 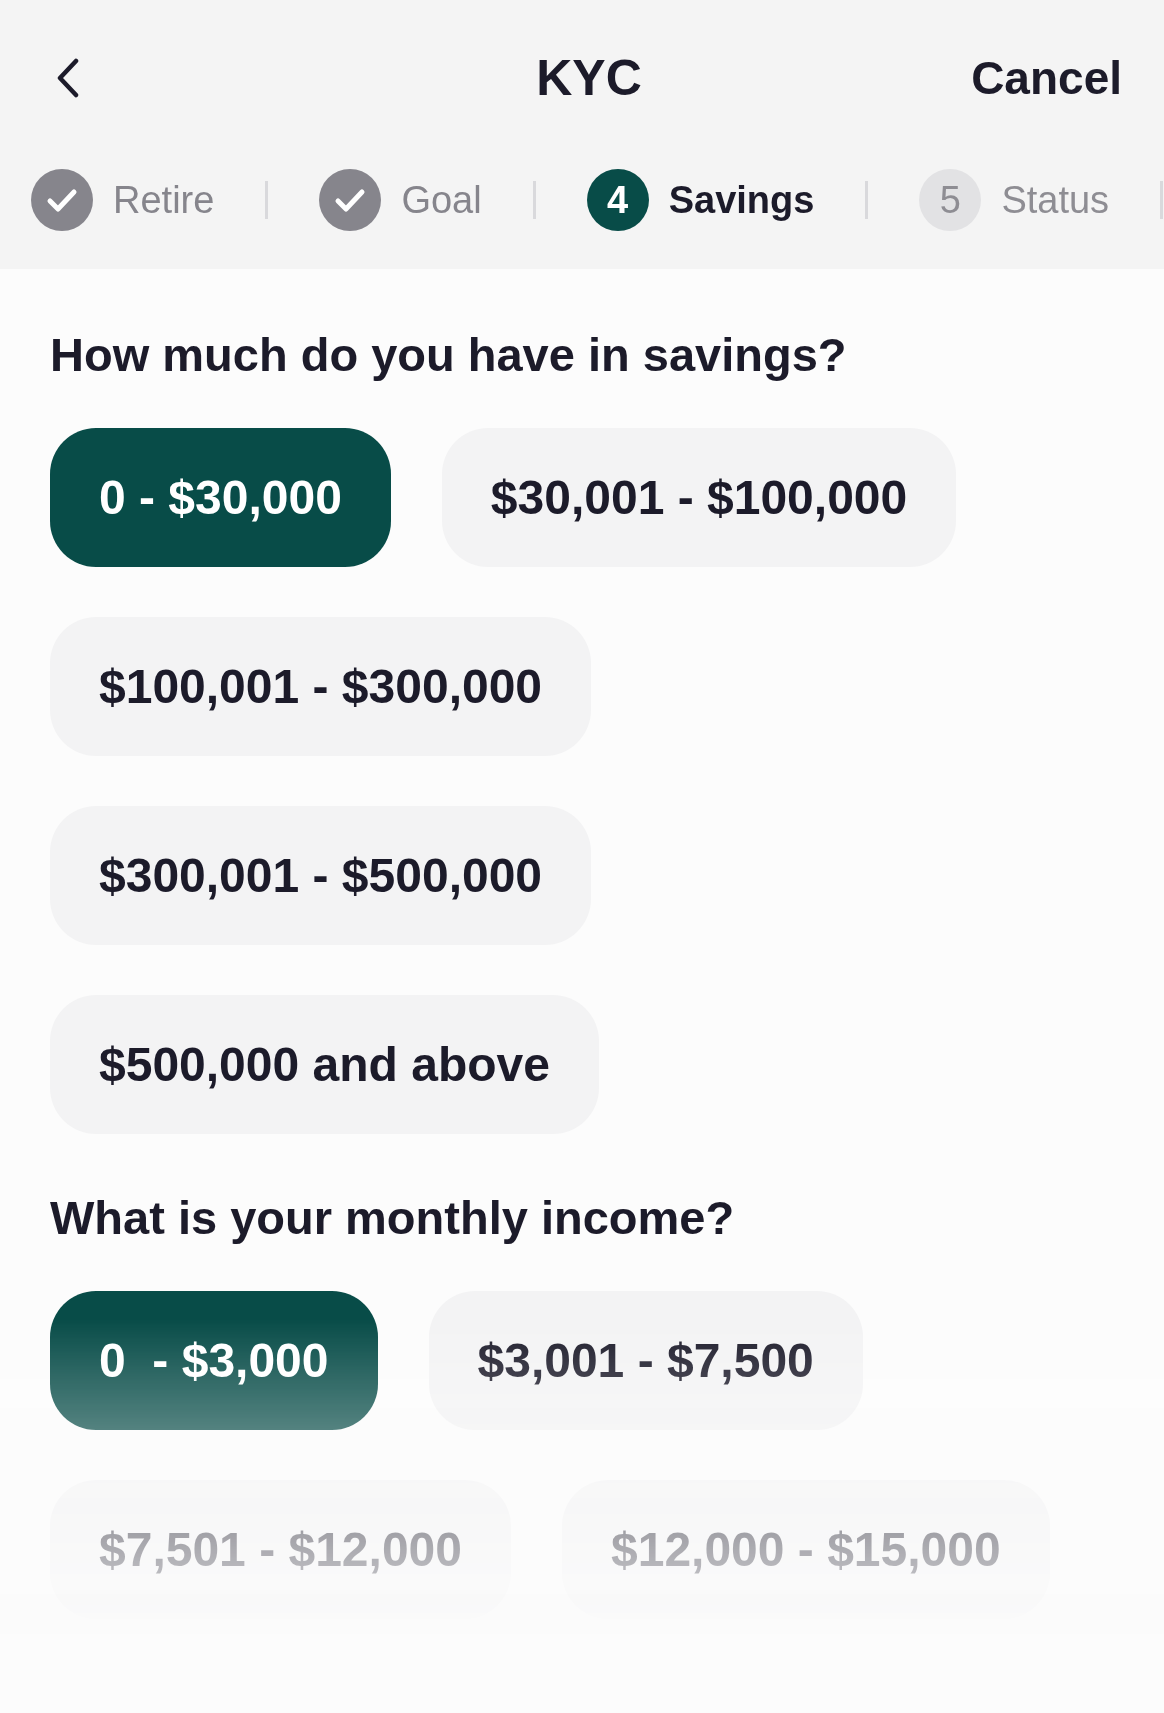 What do you see at coordinates (699, 497) in the screenshot?
I see `option-button: $30,001 - $100,000` at bounding box center [699, 497].